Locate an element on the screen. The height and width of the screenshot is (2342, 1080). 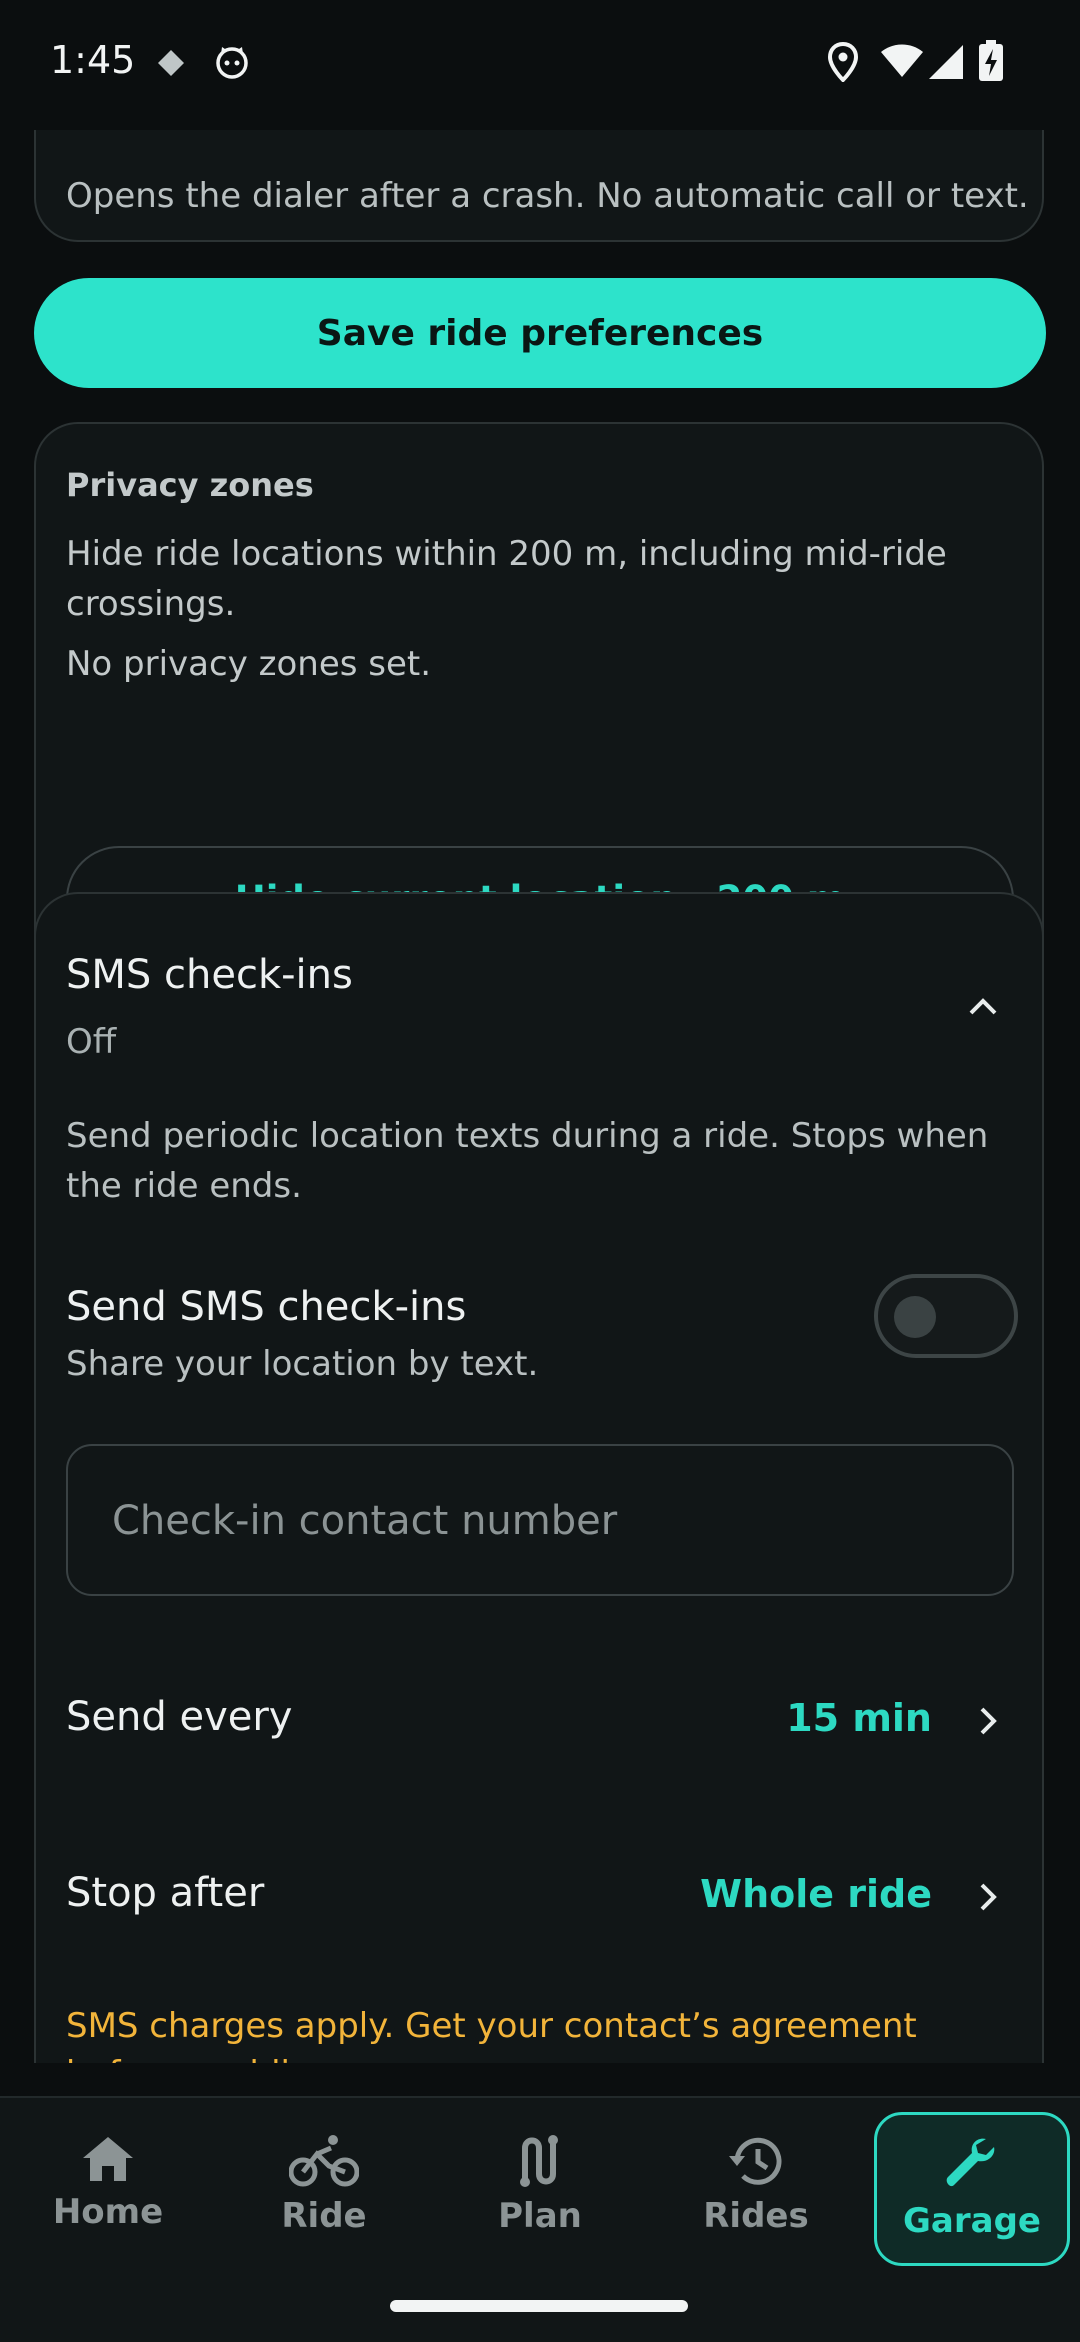
privacy-zones-title: Privacy zones is located at coordinates (190, 485).